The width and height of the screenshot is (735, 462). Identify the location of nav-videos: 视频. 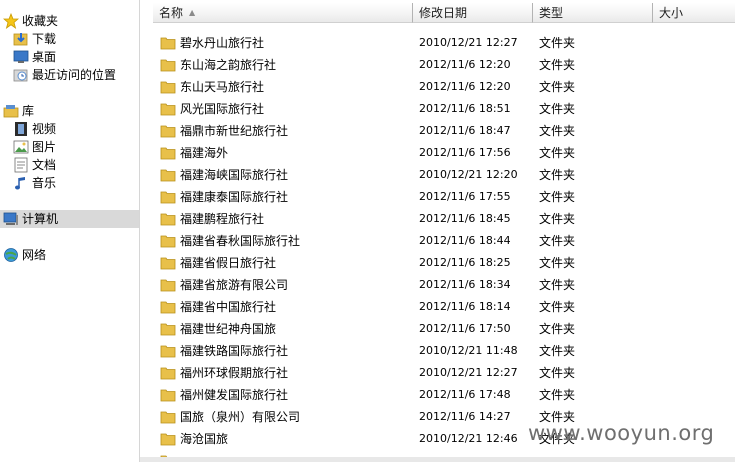
(69, 129).